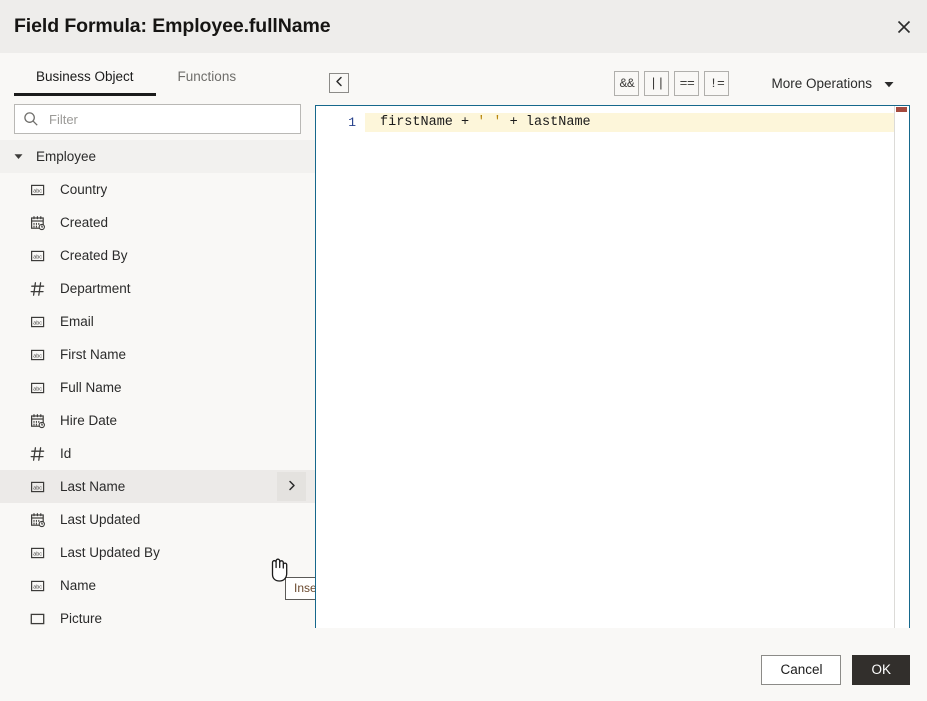 This screenshot has width=927, height=701. Describe the element at coordinates (421, 122) in the screenshot. I see `token-first-name: firstName` at that location.